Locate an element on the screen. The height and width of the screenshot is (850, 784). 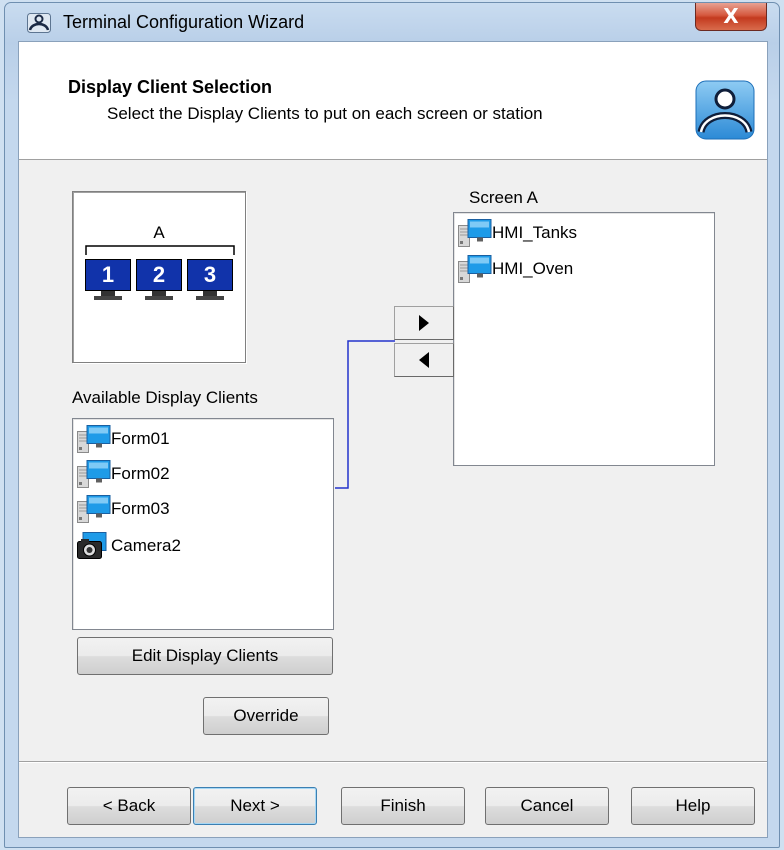
remove-from-screen-button is located at coordinates (424, 360).